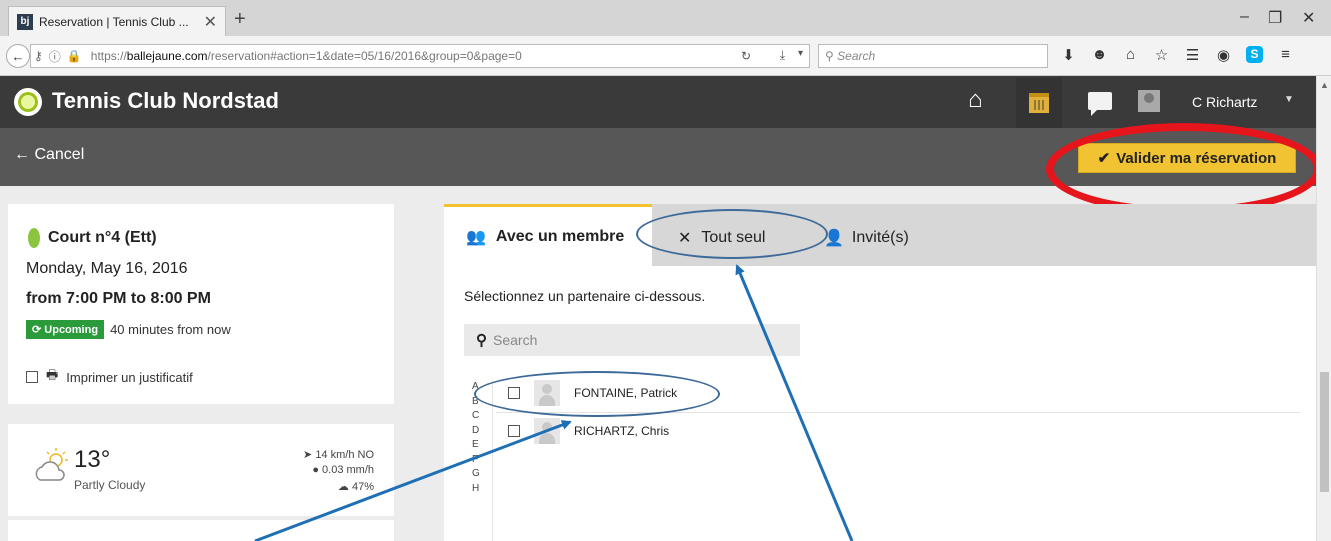 This screenshot has width=1331, height=541. What do you see at coordinates (482, 460) in the screenshot?
I see `alpha-letter: F` at bounding box center [482, 460].